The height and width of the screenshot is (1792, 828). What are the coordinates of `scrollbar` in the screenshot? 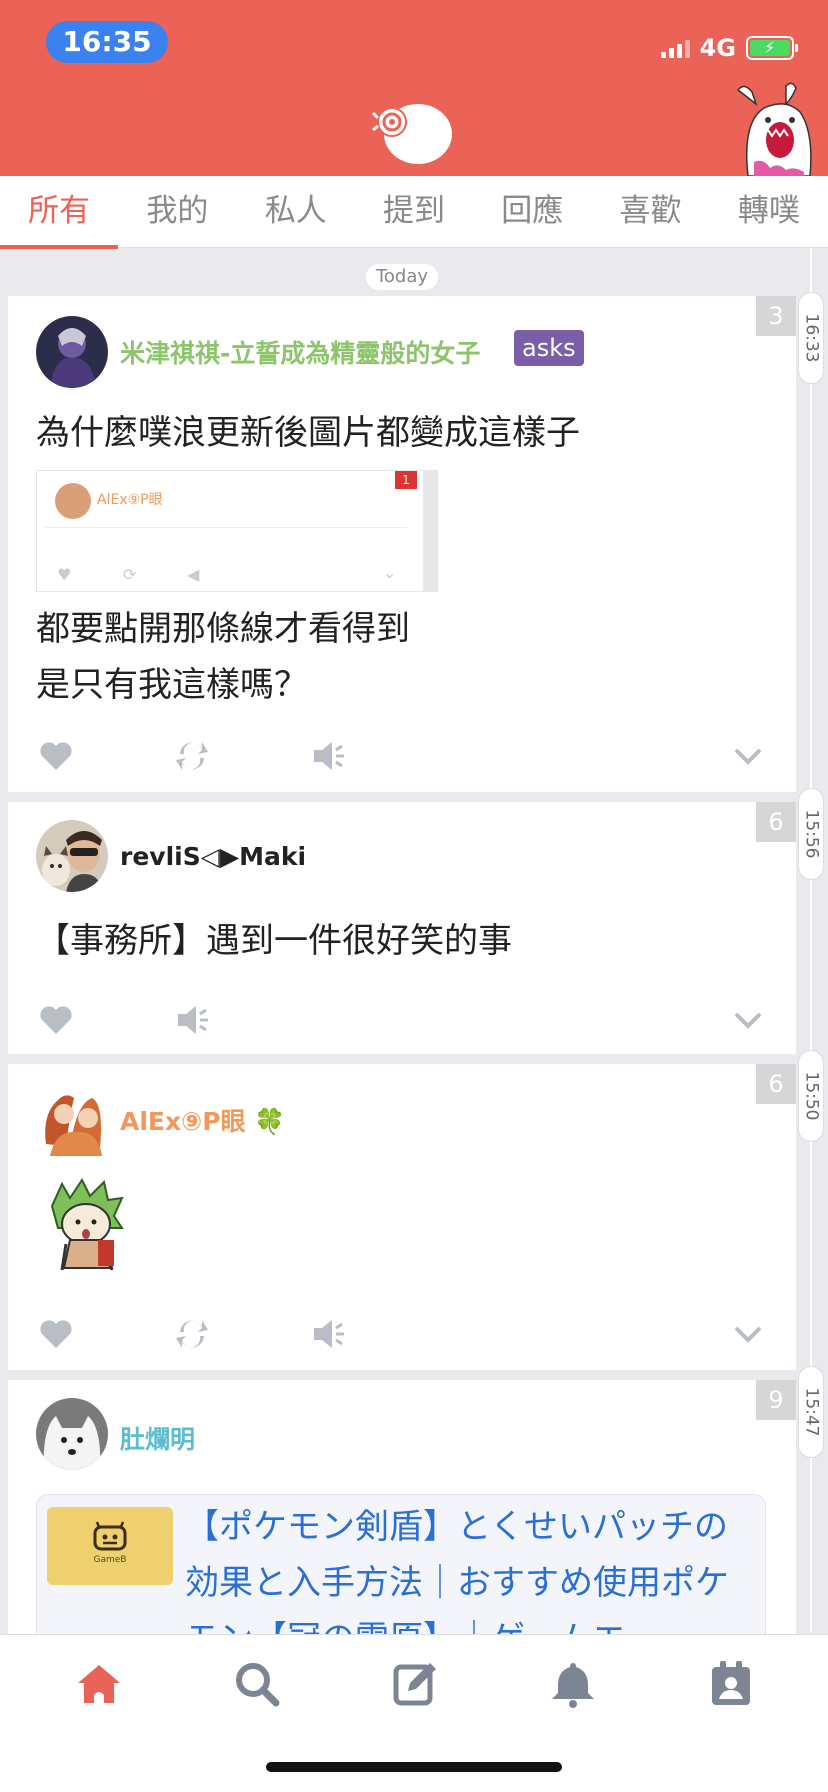 It's located at (430, 531).